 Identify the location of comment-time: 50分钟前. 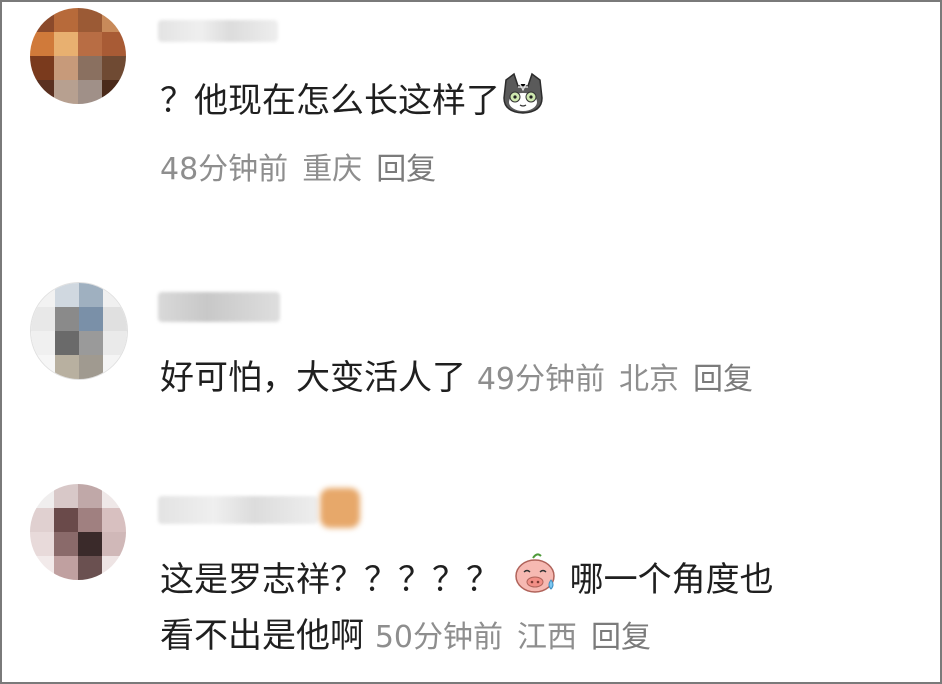
(438, 637).